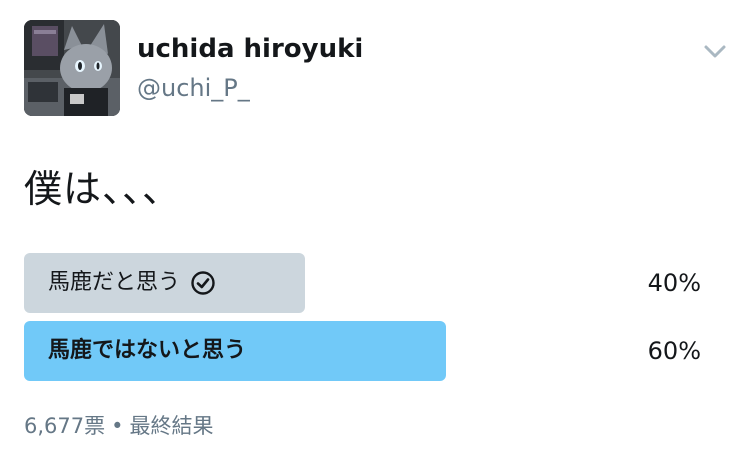 The width and height of the screenshot is (750, 455). What do you see at coordinates (65, 426) in the screenshot?
I see `poll-vote-count: 6,677票` at bounding box center [65, 426].